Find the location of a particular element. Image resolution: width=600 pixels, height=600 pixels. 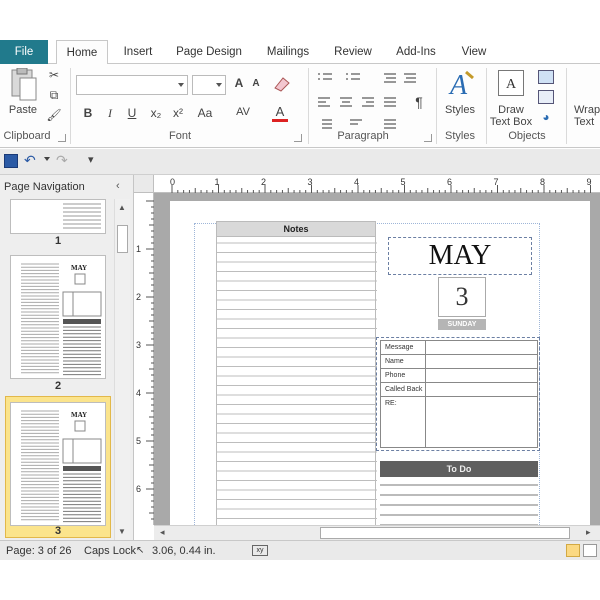

clipboard-launcher-icon is located at coordinates (62, 138).